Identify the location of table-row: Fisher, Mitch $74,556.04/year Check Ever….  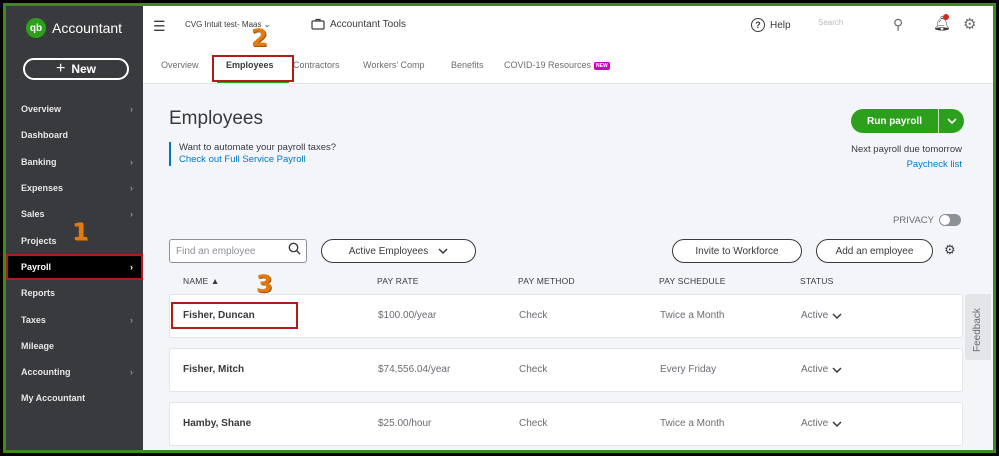
(566, 370).